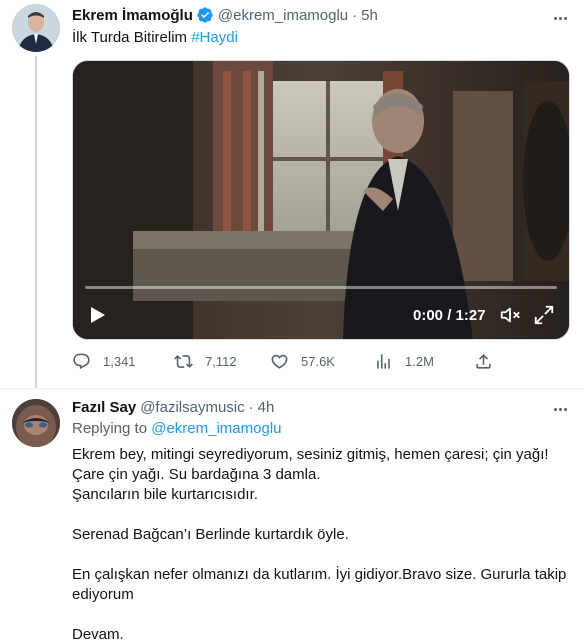 This screenshot has width=584, height=644. Describe the element at coordinates (132, 15) in the screenshot. I see `author-name: Ekrem İmamoğlu` at that location.